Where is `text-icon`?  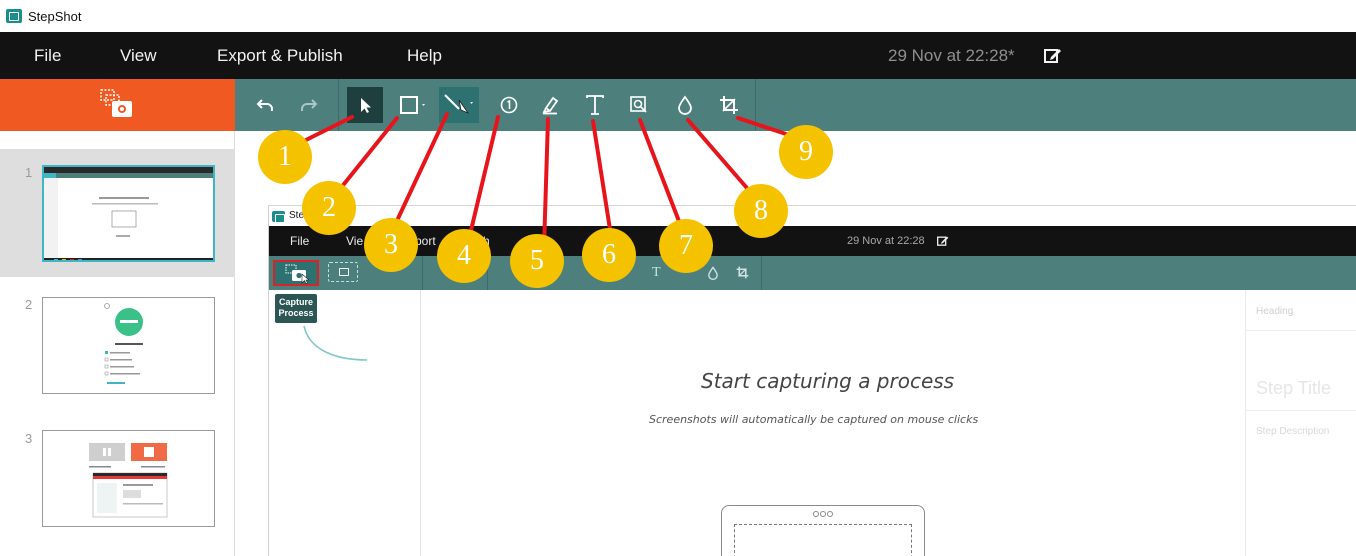 text-icon is located at coordinates (595, 105).